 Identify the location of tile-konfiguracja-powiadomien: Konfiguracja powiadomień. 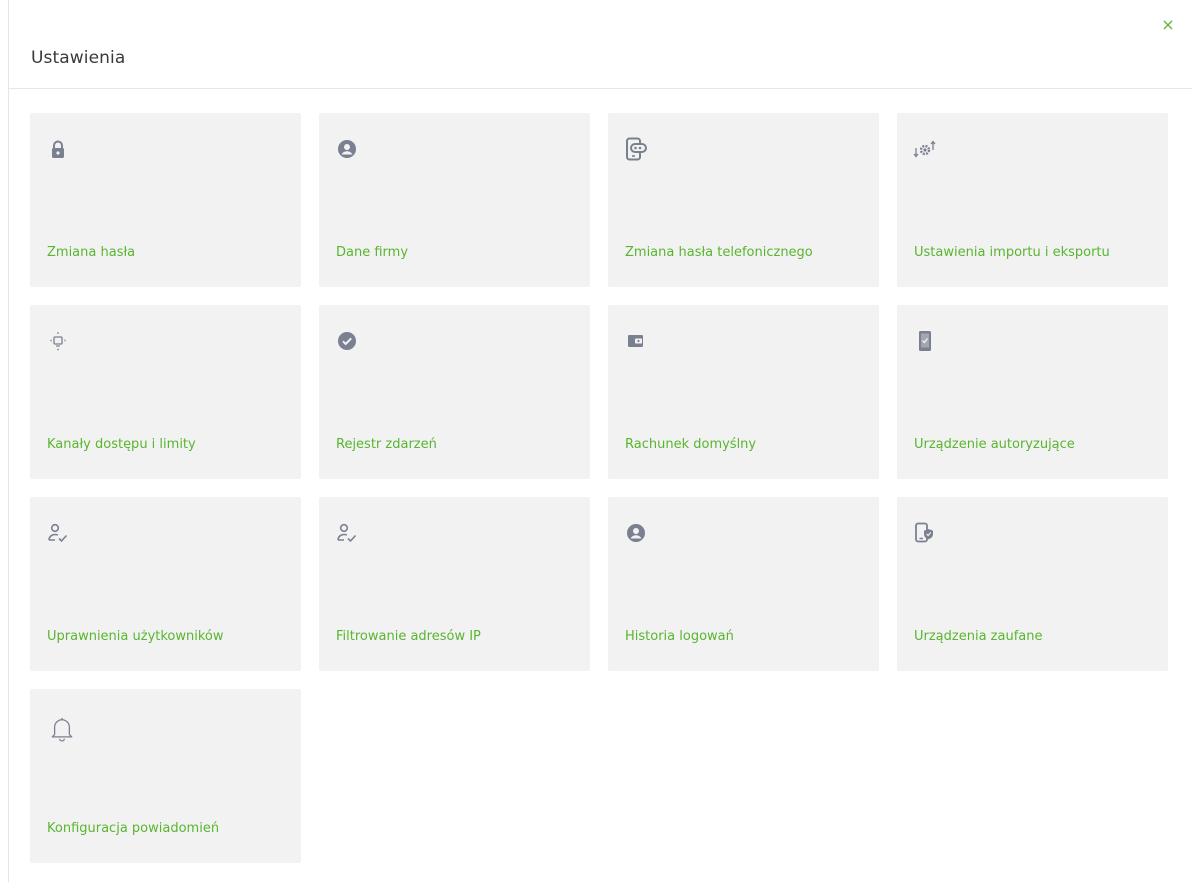
(165, 776).